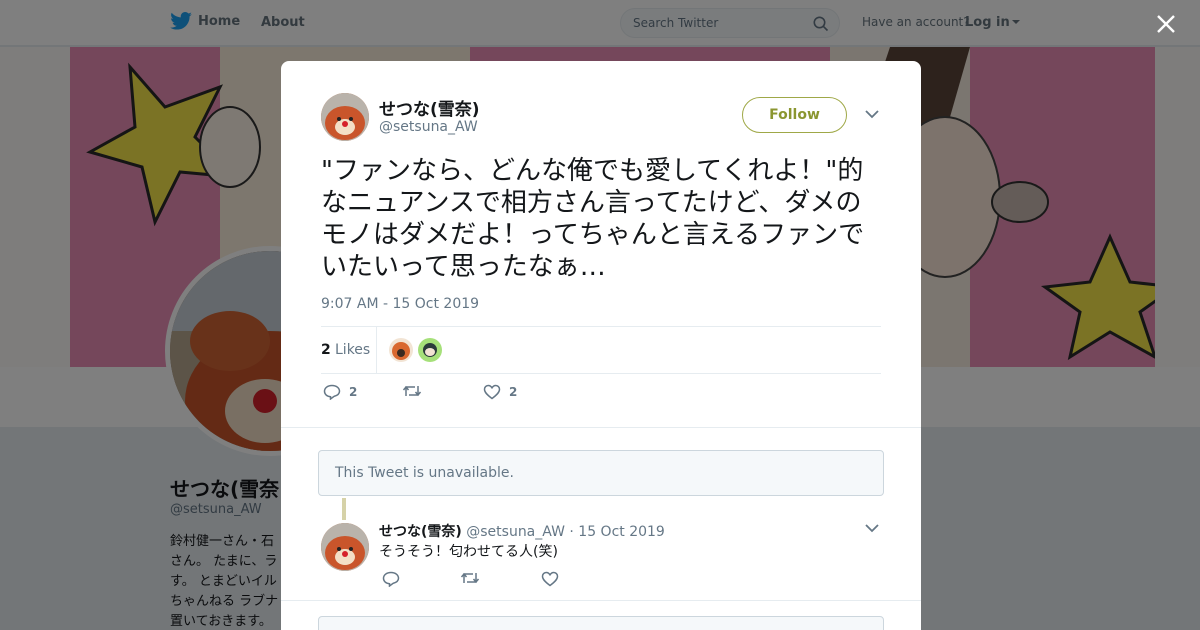  I want to click on retweet-button, so click(412, 391).